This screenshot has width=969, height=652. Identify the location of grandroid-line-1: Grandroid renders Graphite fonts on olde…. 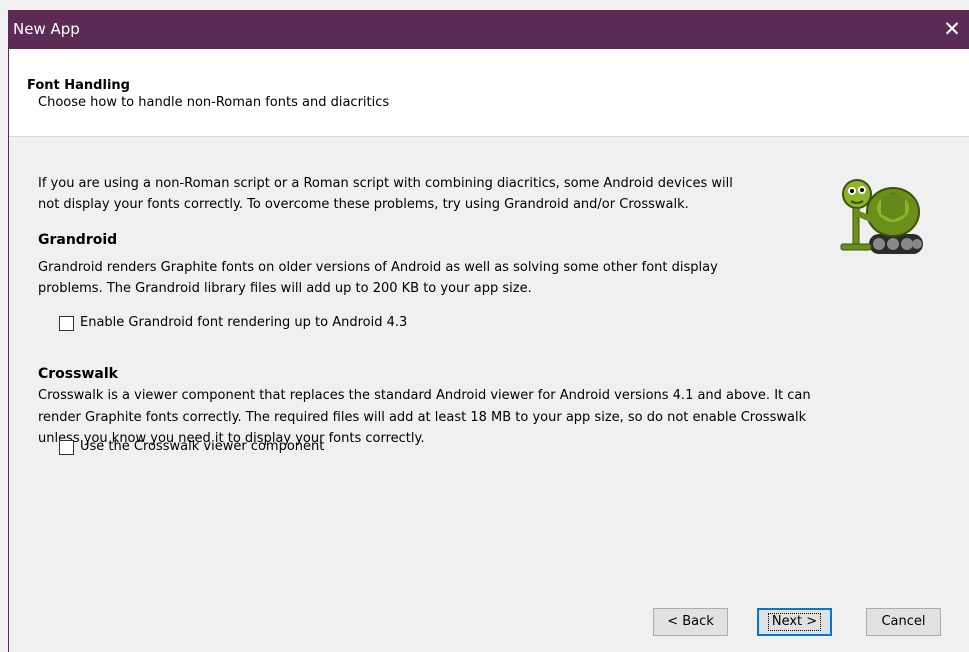
(378, 267).